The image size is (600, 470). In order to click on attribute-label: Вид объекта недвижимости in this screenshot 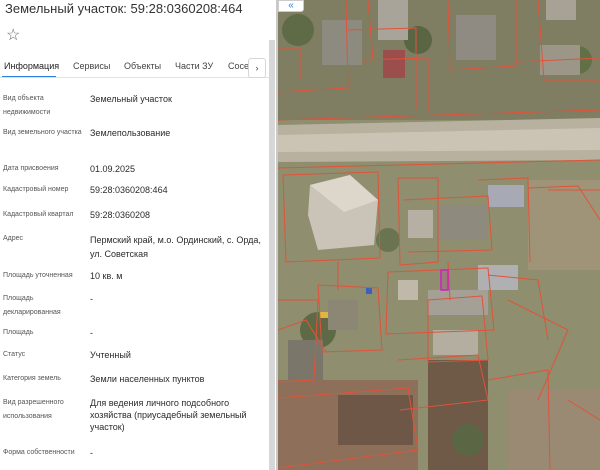, I will do `click(27, 105)`.